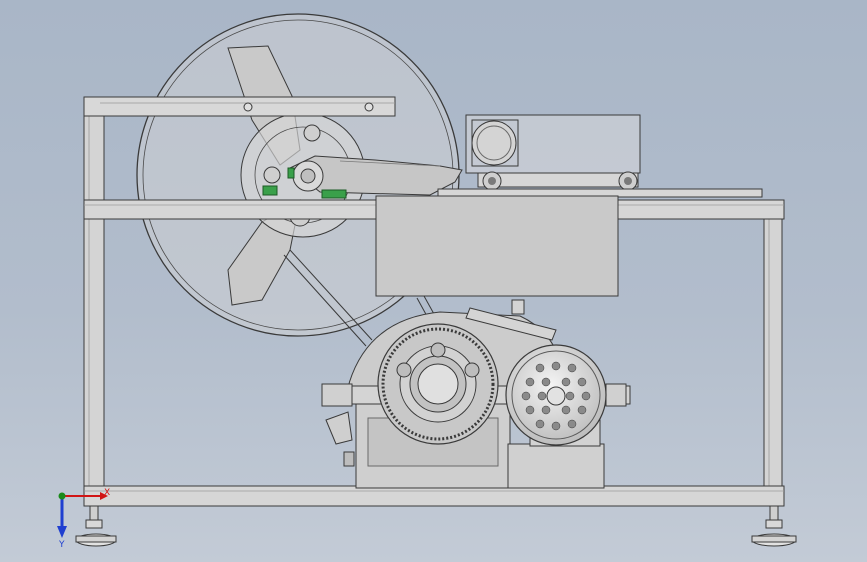  Describe the element at coordinates (556, 395) in the screenshot. I see `electric-motor` at that location.